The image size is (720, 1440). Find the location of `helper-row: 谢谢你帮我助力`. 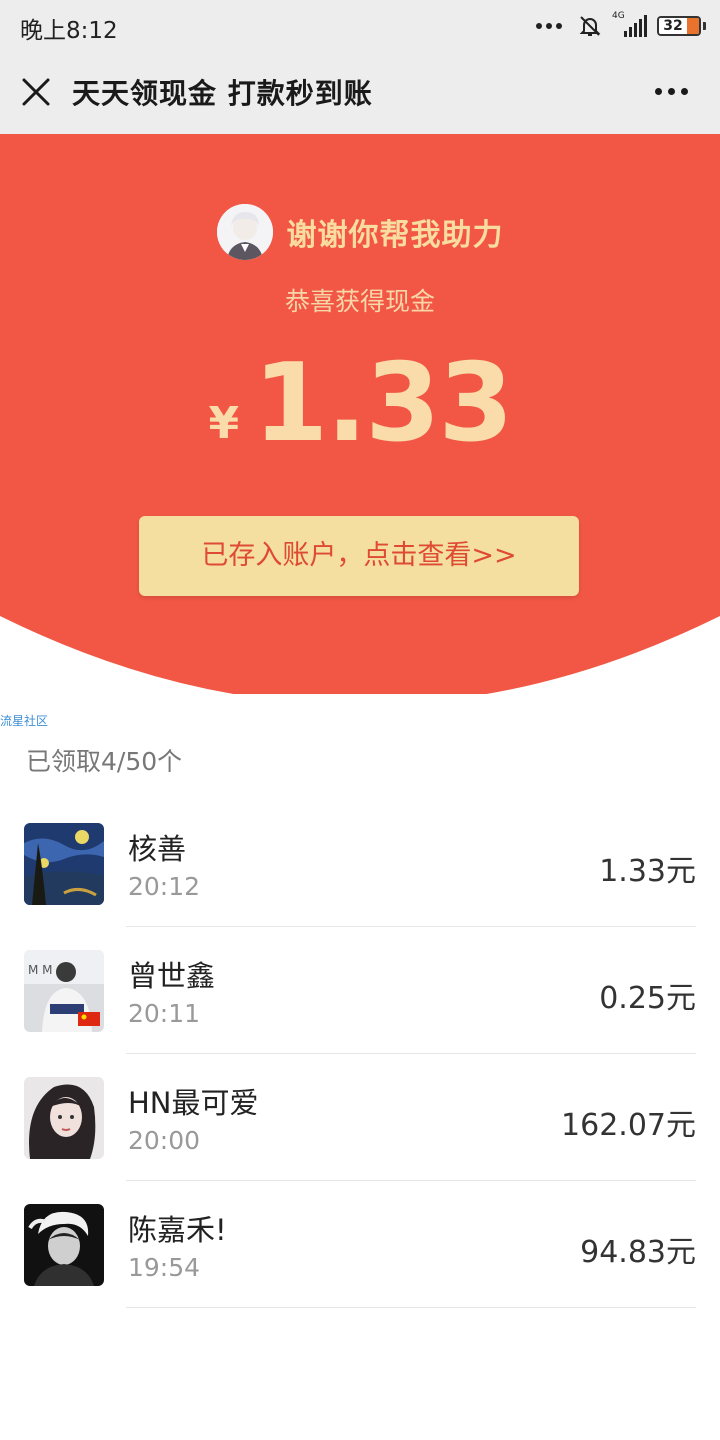

helper-row: 谢谢你帮我助力 is located at coordinates (360, 232).